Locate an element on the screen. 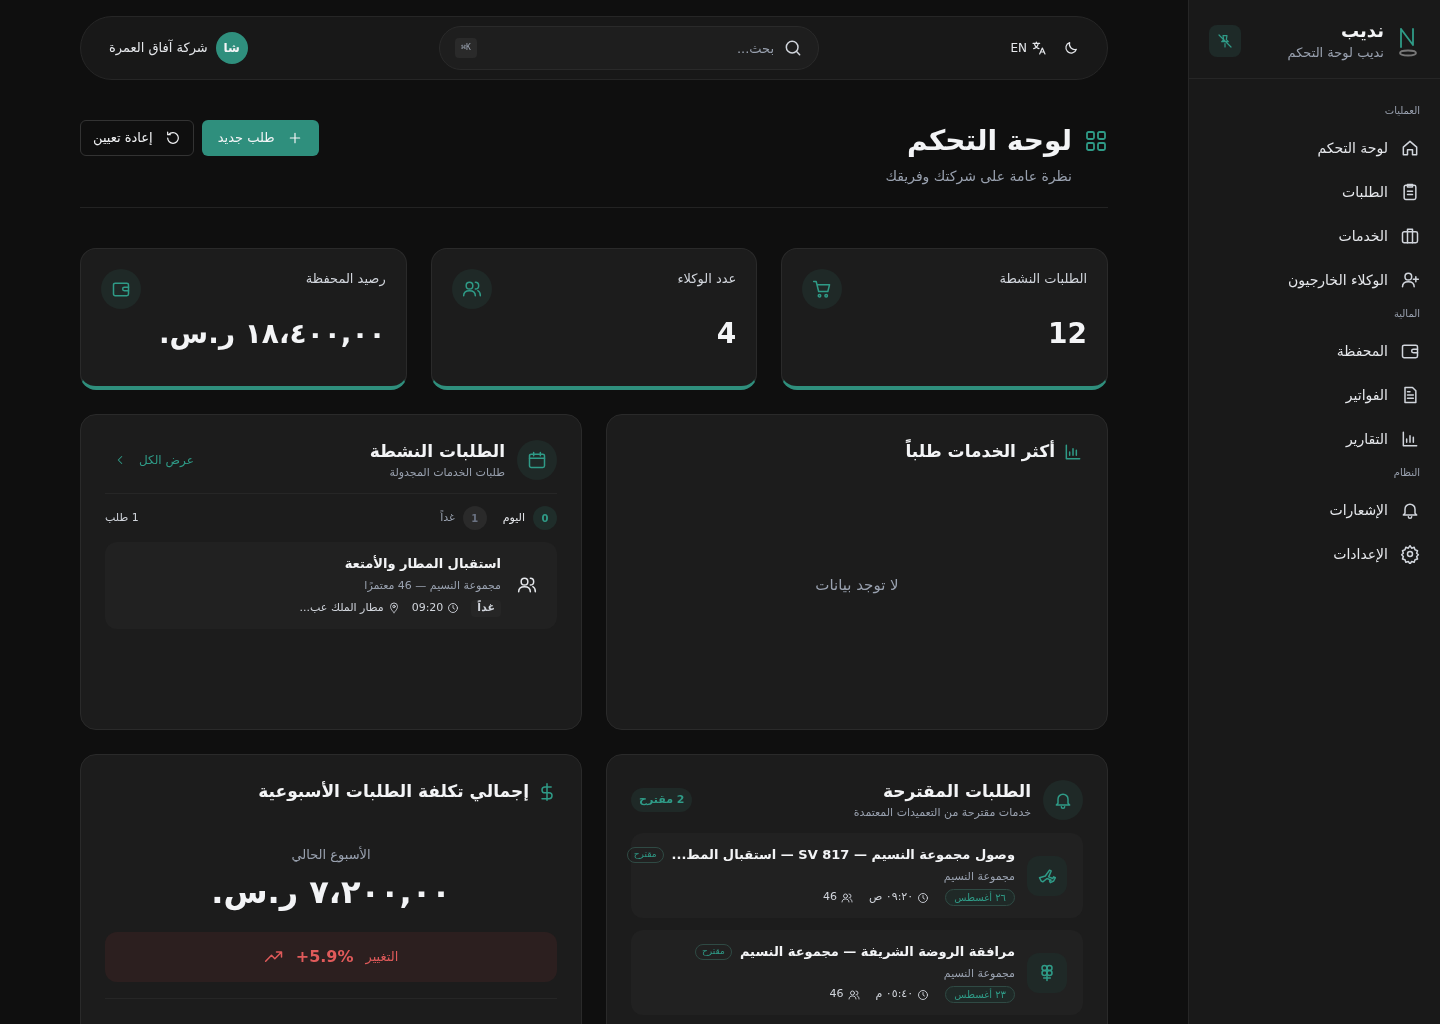  suggestion-title: مرافقة الروضة الشريفة — مجموعة النسيم is located at coordinates (877, 952).